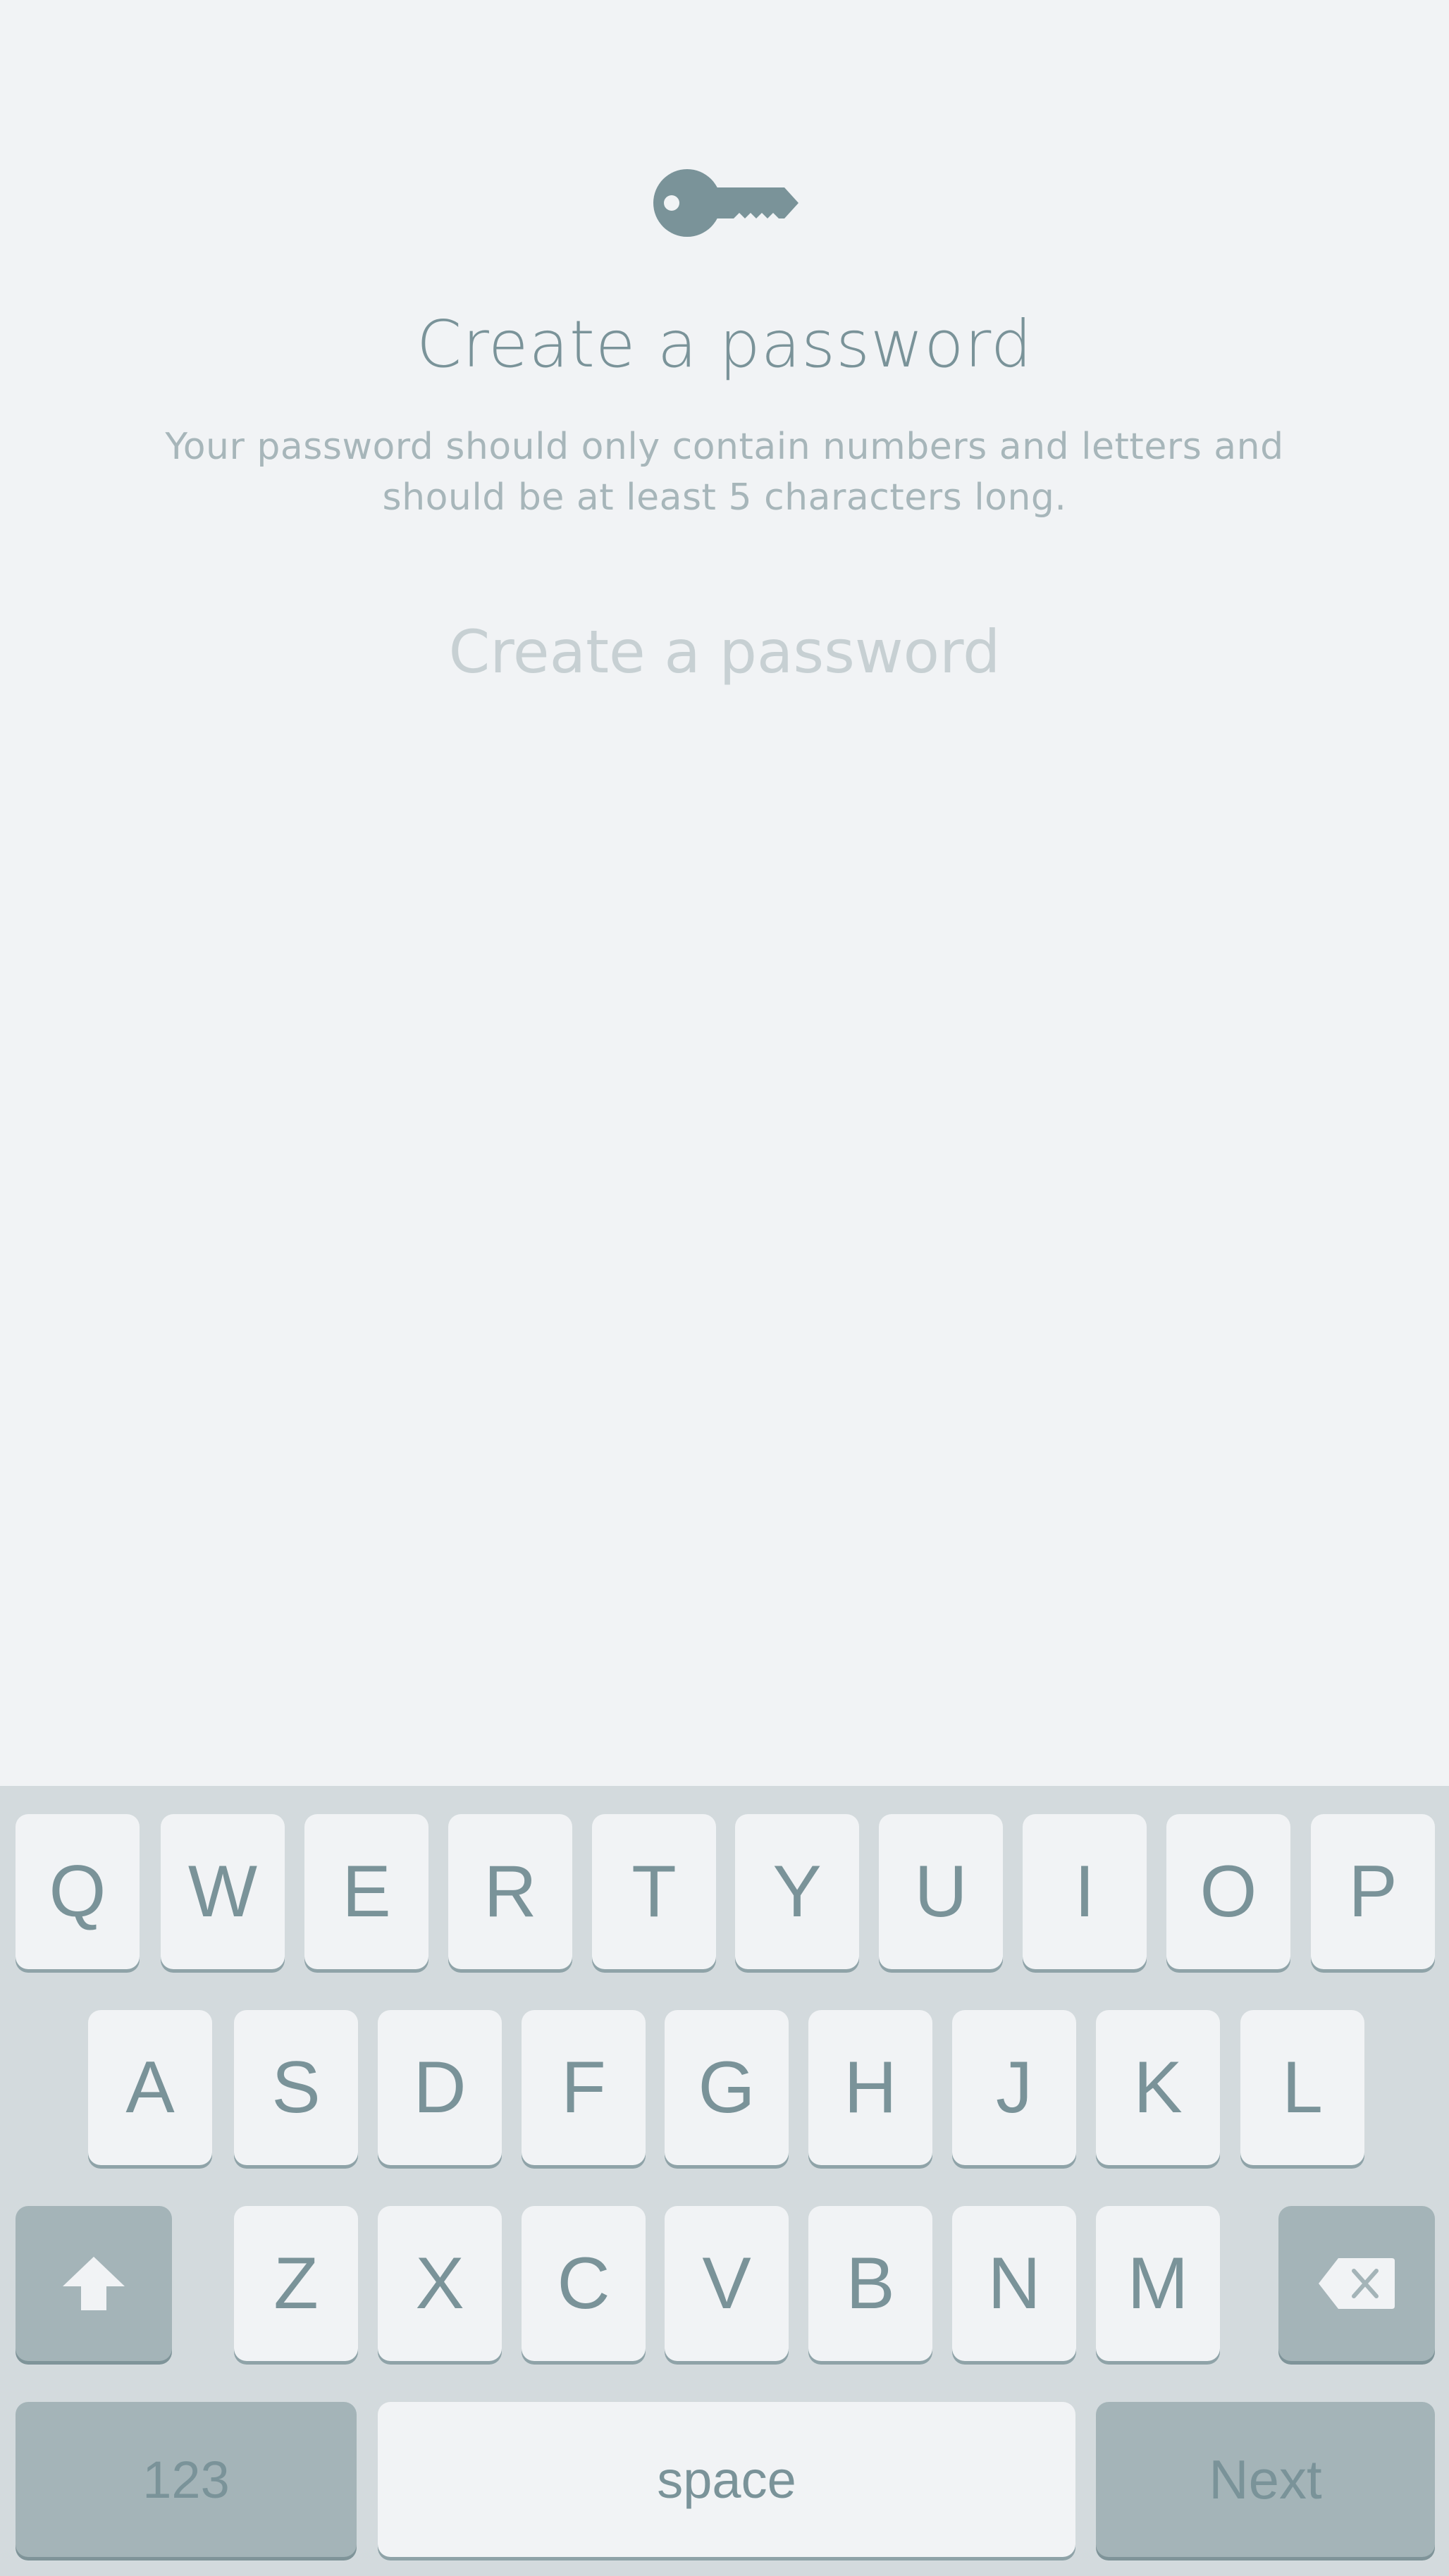 The image size is (1449, 2576). I want to click on key-u: U, so click(941, 1892).